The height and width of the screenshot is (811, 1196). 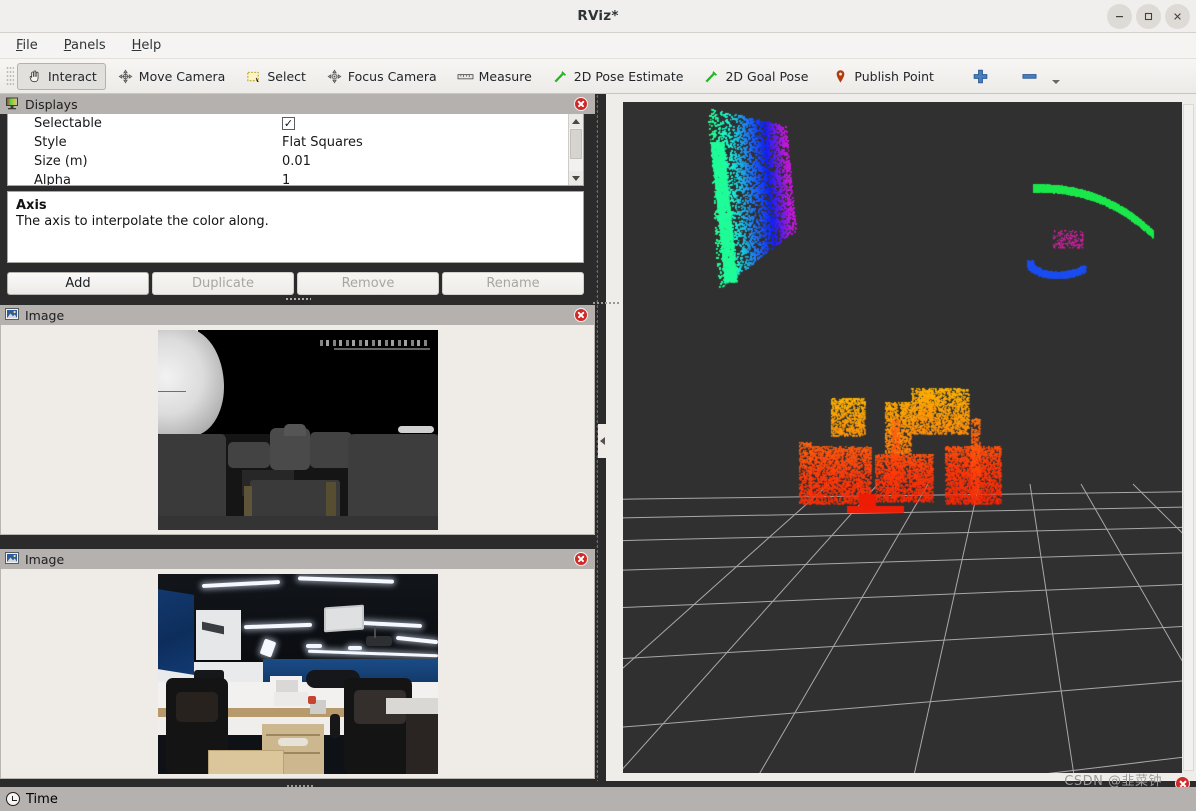 I want to click on property-row: Selectable ✓, so click(x=295, y=123).